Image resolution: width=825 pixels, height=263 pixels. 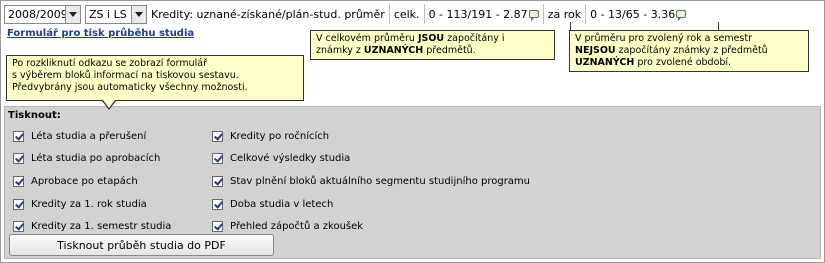 I want to click on print-panel-title: Tisknout:, so click(x=34, y=115).